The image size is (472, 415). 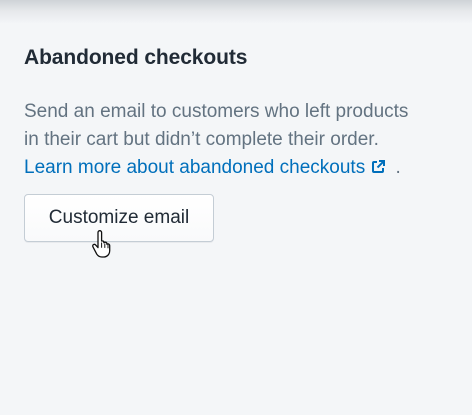 I want to click on window-top-shadow, so click(x=236, y=12).